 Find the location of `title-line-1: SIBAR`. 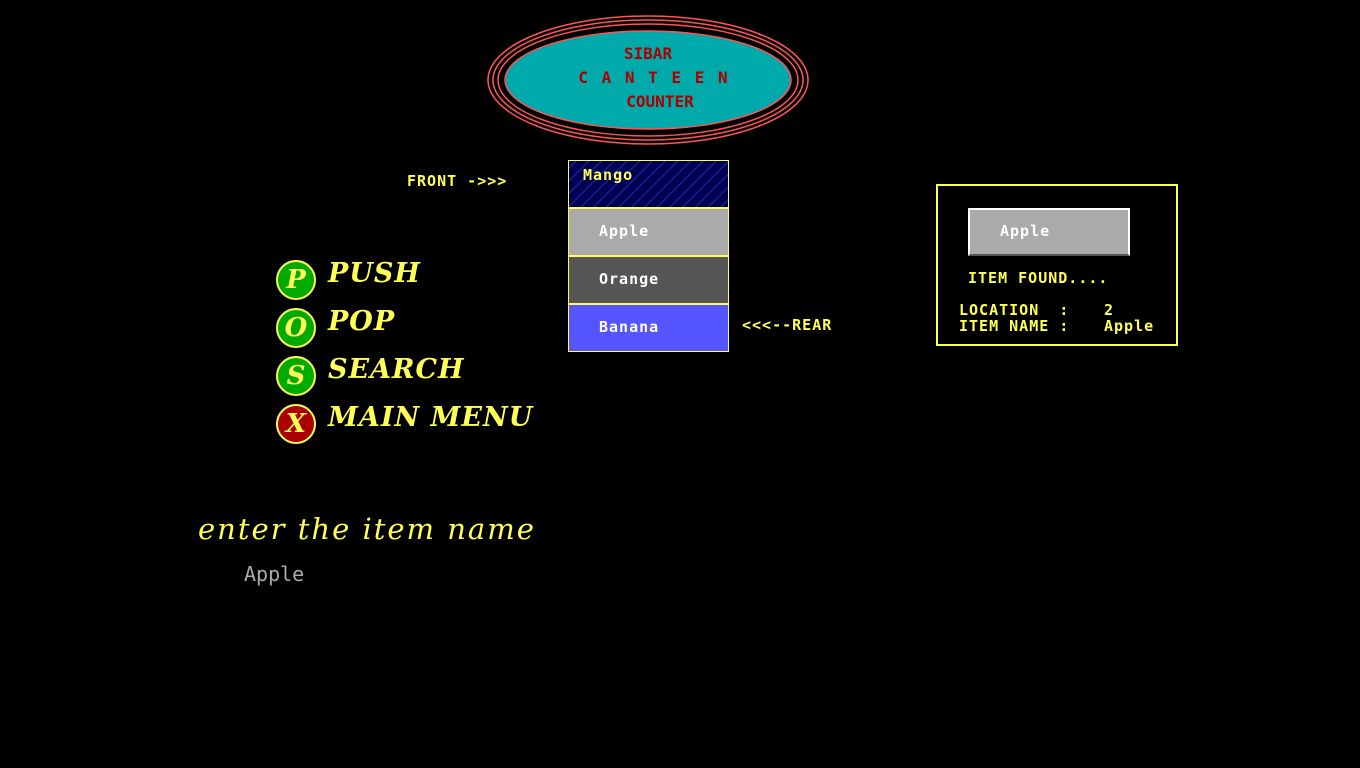

title-line-1: SIBAR is located at coordinates (648, 53).